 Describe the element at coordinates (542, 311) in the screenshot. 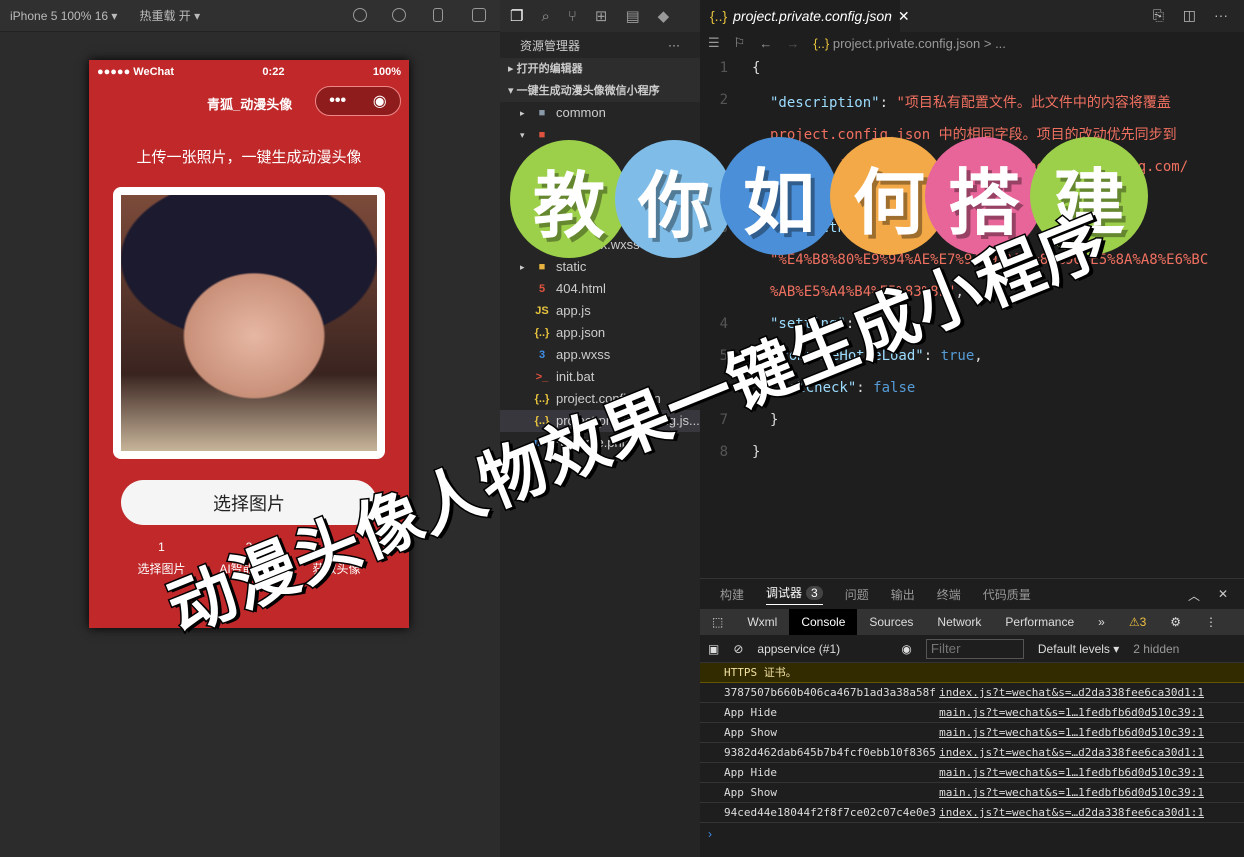

I see `file-icon: JS` at that location.